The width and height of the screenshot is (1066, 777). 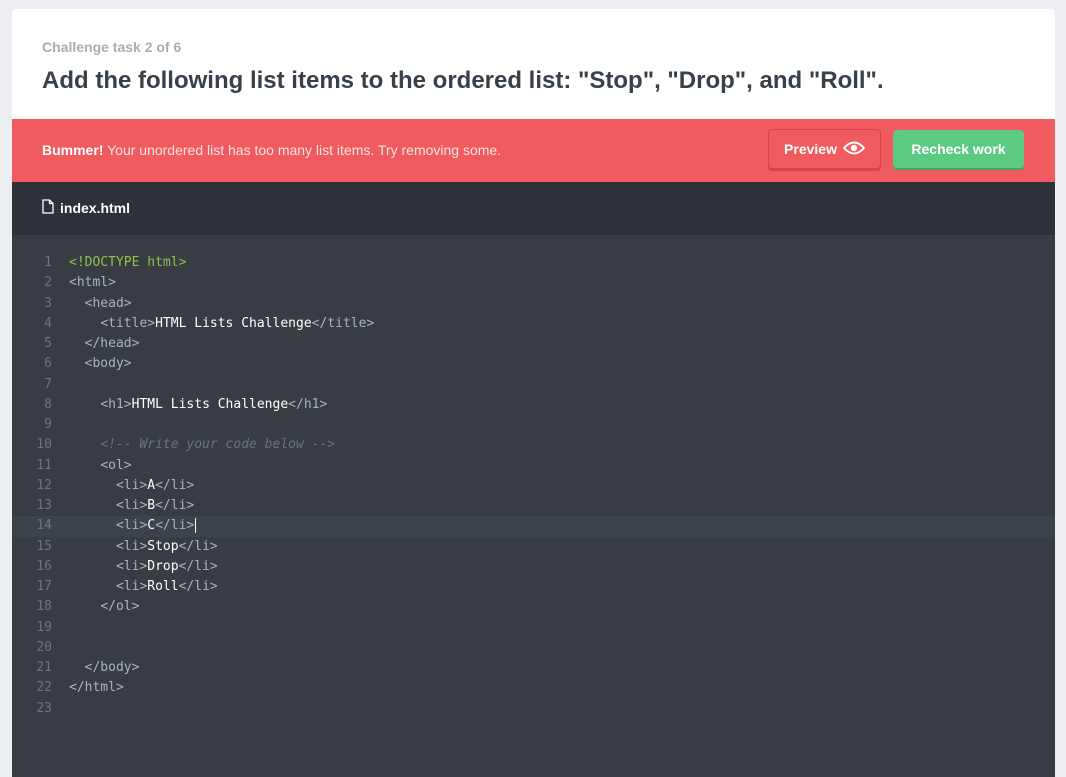 I want to click on code-line: 4 <title>HTML Lists Challenge</title>, so click(x=533, y=324).